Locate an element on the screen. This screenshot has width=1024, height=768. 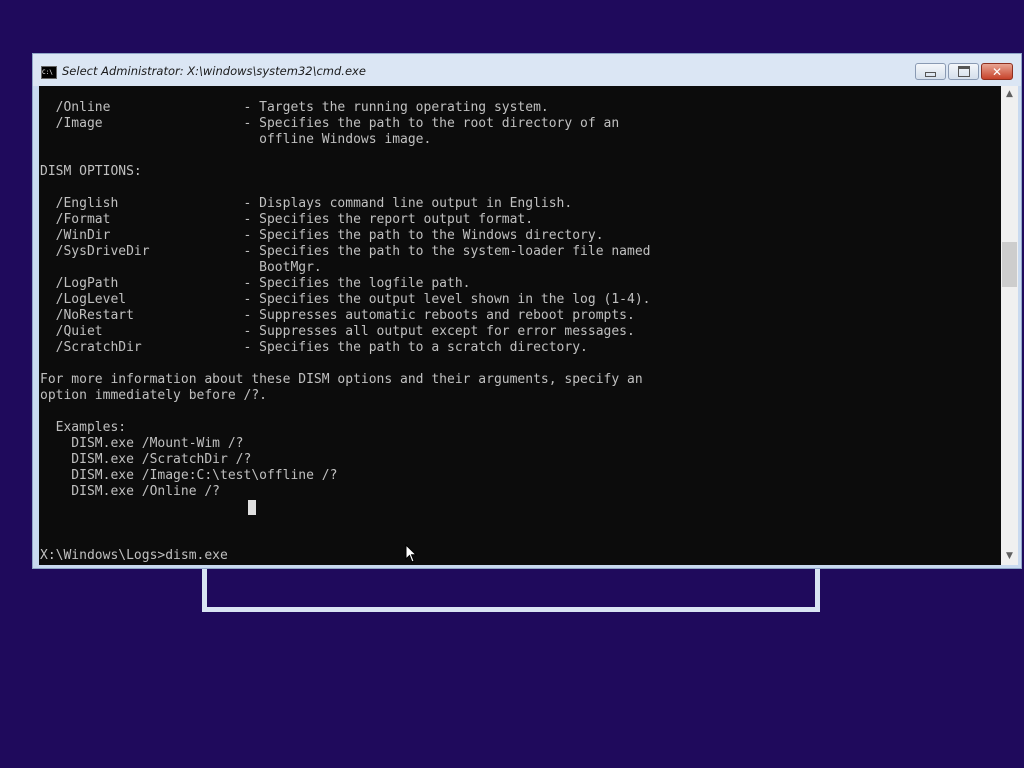
text-cursor is located at coordinates (252, 507).